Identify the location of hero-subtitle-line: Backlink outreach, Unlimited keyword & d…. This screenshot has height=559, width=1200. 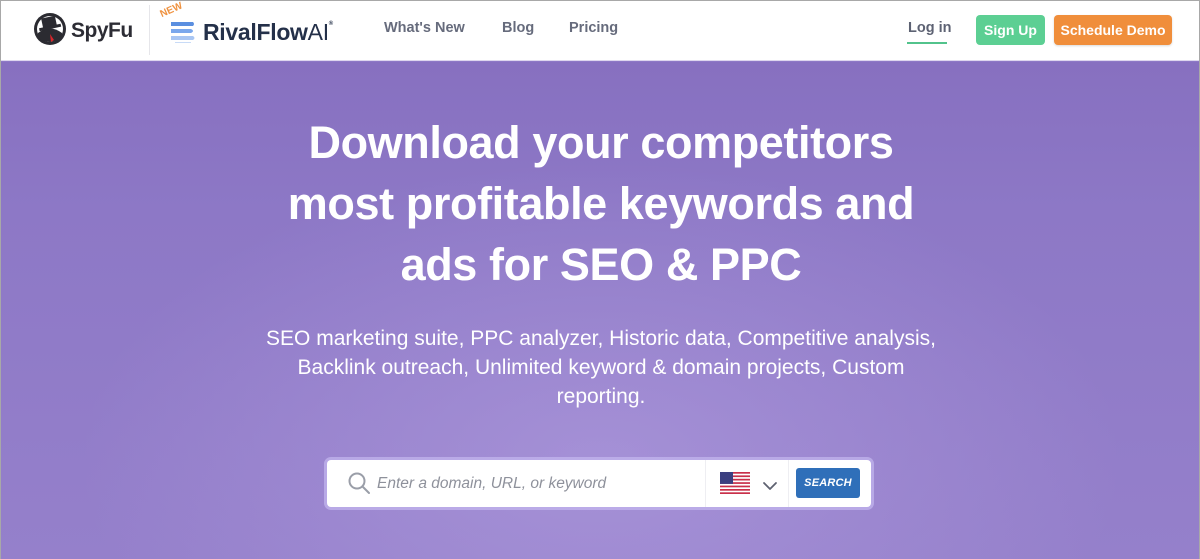
(601, 367).